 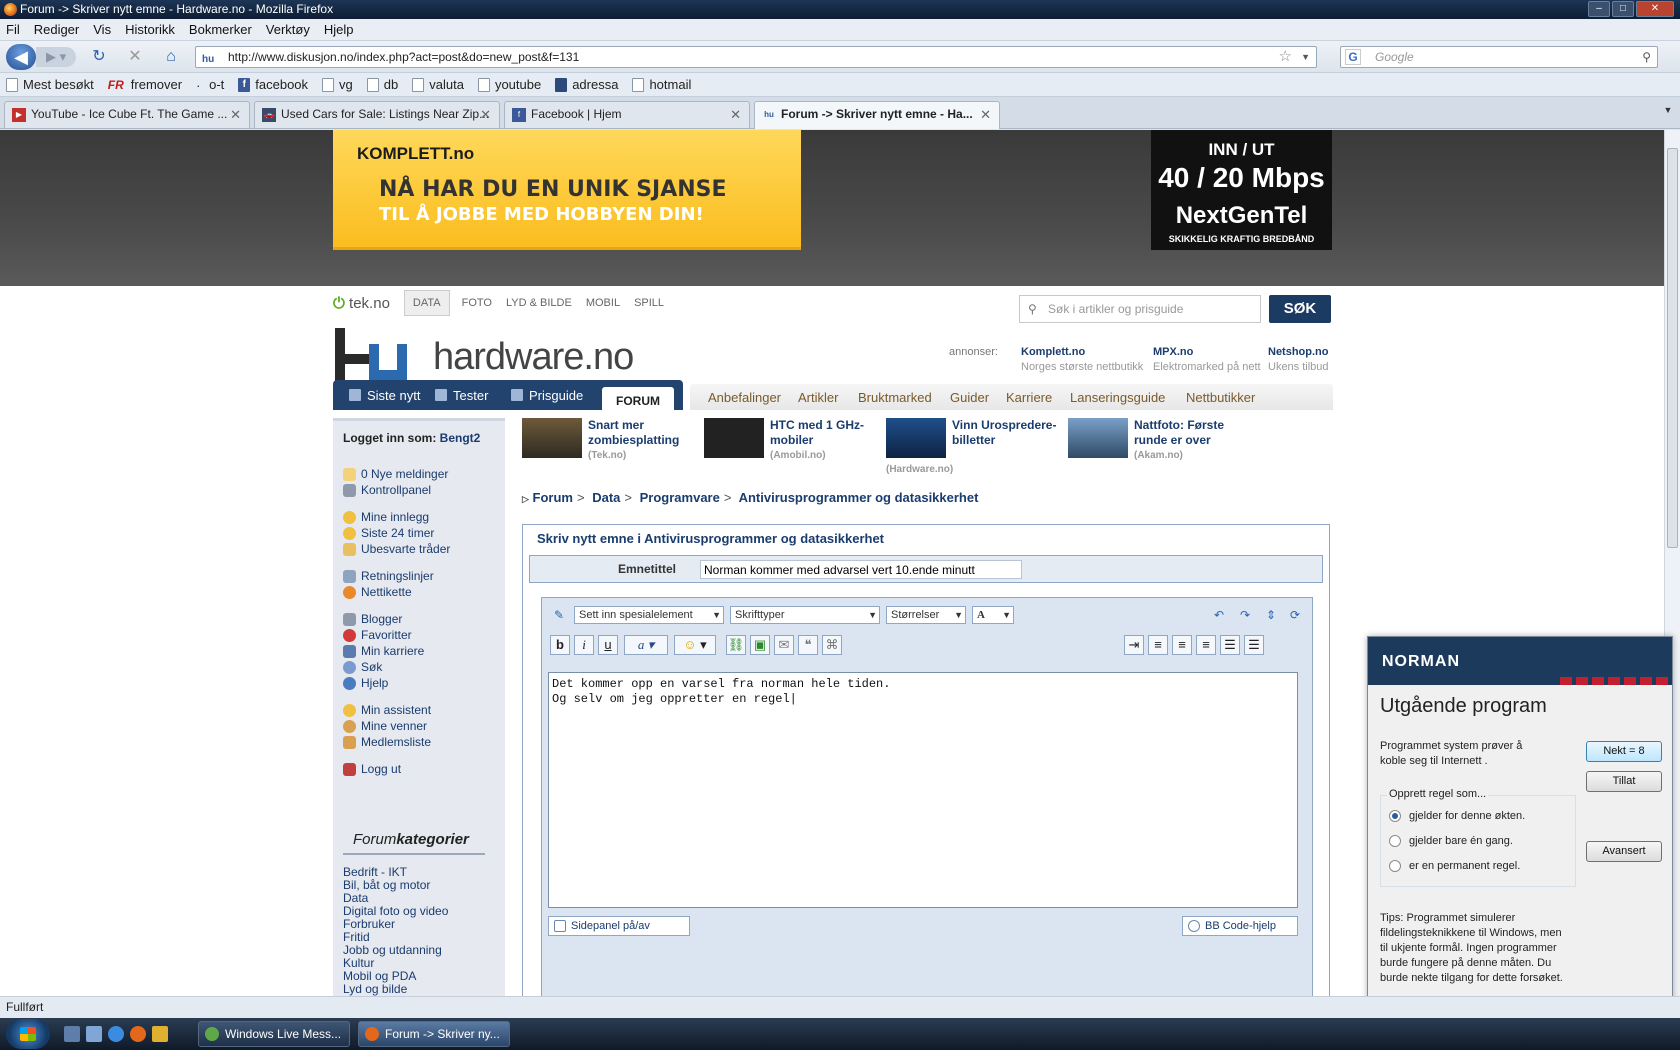 I want to click on nav-karriere: Karriere, so click(x=1029, y=397).